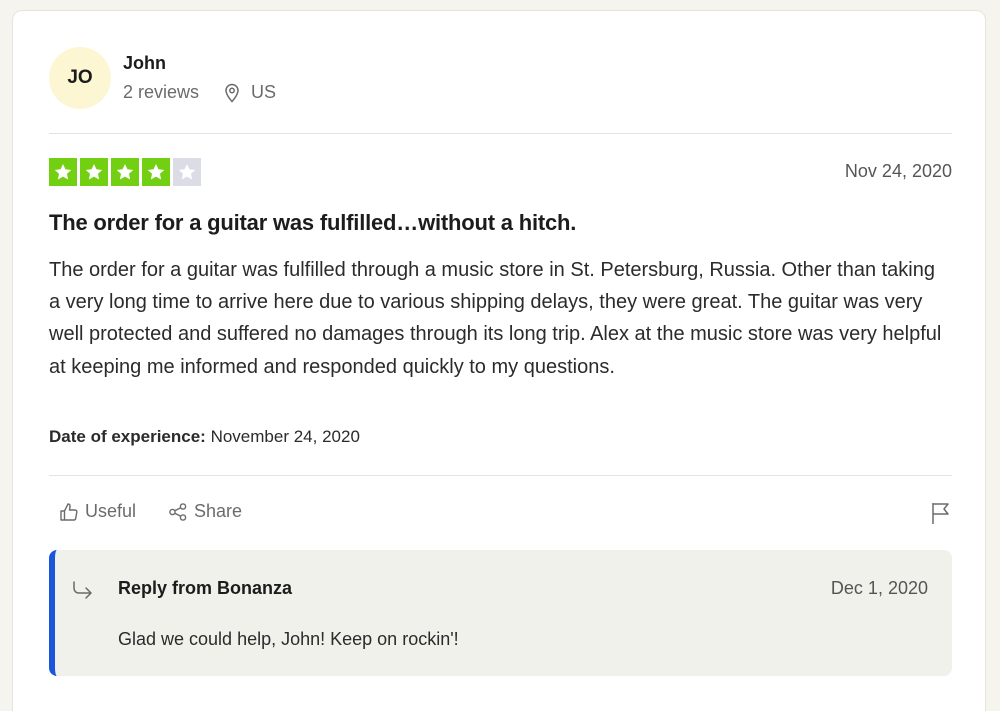 This screenshot has width=1000, height=711. I want to click on experience-date: November 24, 2020, so click(285, 436).